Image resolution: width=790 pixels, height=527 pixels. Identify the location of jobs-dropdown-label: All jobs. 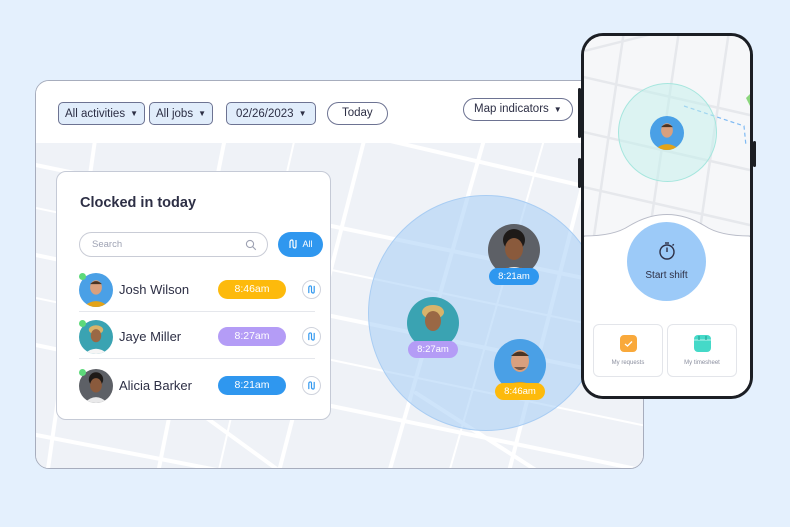
(175, 114).